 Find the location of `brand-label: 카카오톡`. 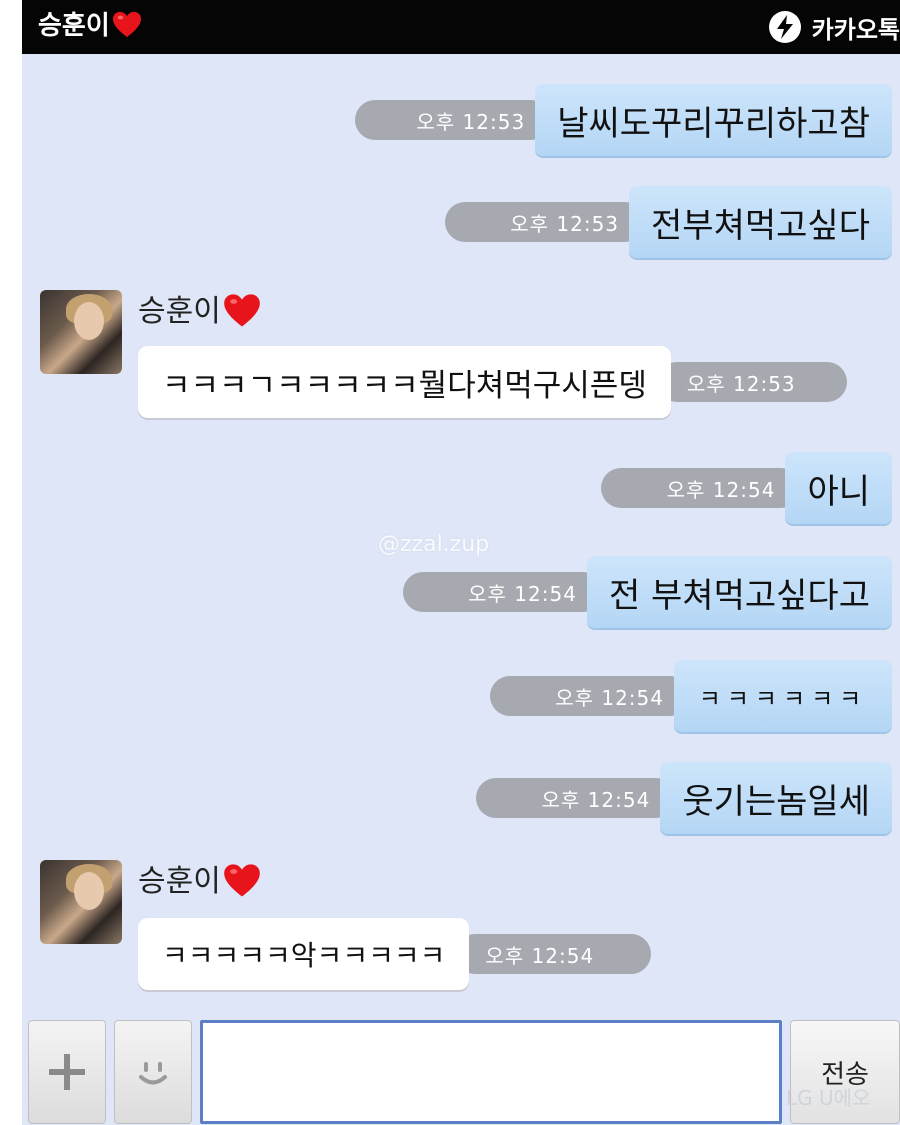

brand-label: 카카오톡 is located at coordinates (855, 29).